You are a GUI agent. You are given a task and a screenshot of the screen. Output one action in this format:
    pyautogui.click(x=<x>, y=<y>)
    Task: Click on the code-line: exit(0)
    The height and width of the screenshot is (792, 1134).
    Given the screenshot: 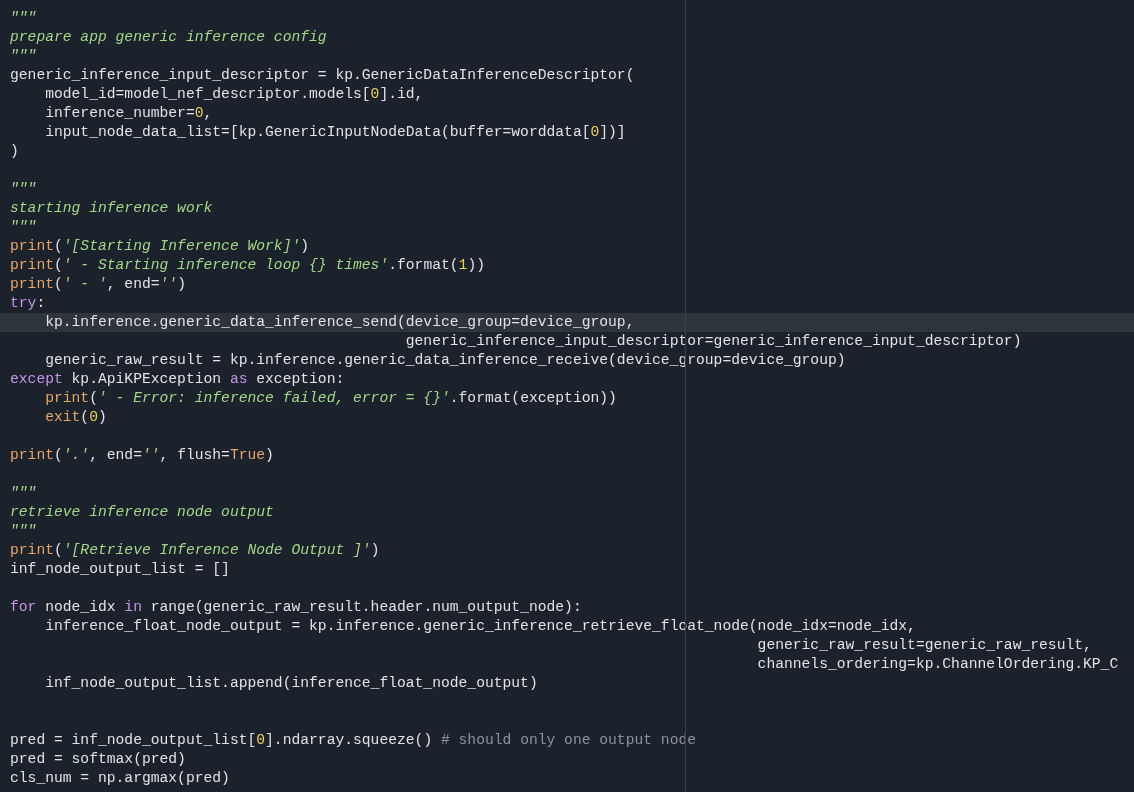 What is the action you would take?
    pyautogui.click(x=76, y=417)
    